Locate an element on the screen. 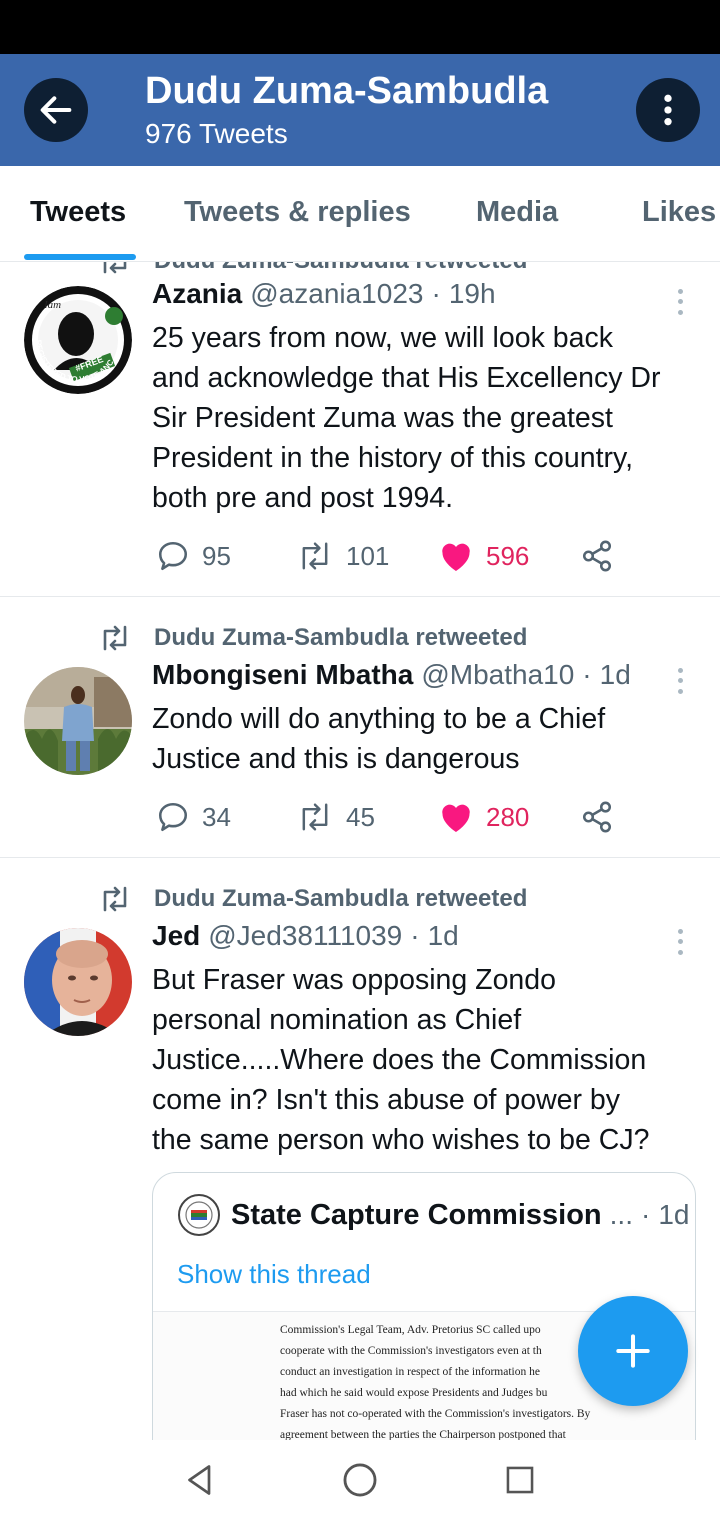  tweet-actions: 34 45 280 is located at coordinates (412, 817).